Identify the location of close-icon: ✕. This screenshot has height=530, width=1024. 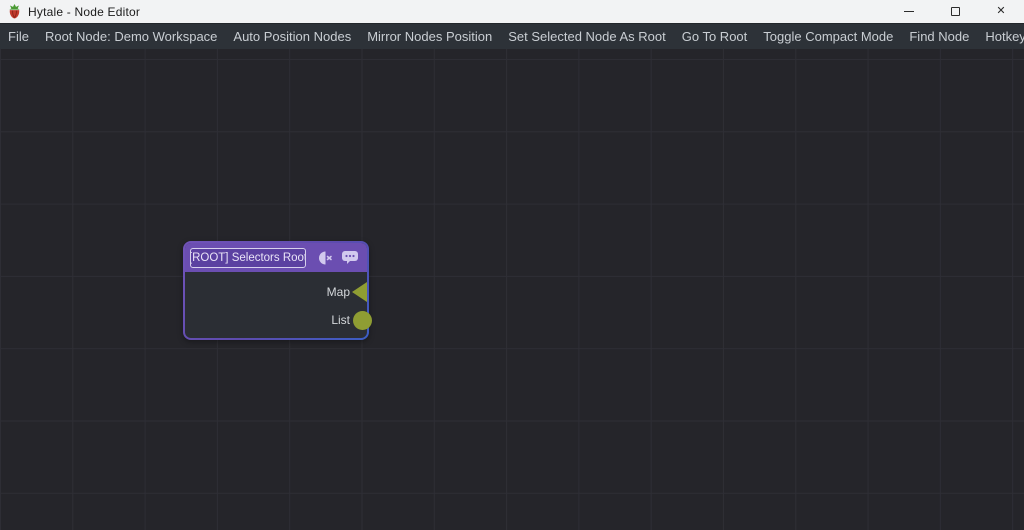
(1001, 11).